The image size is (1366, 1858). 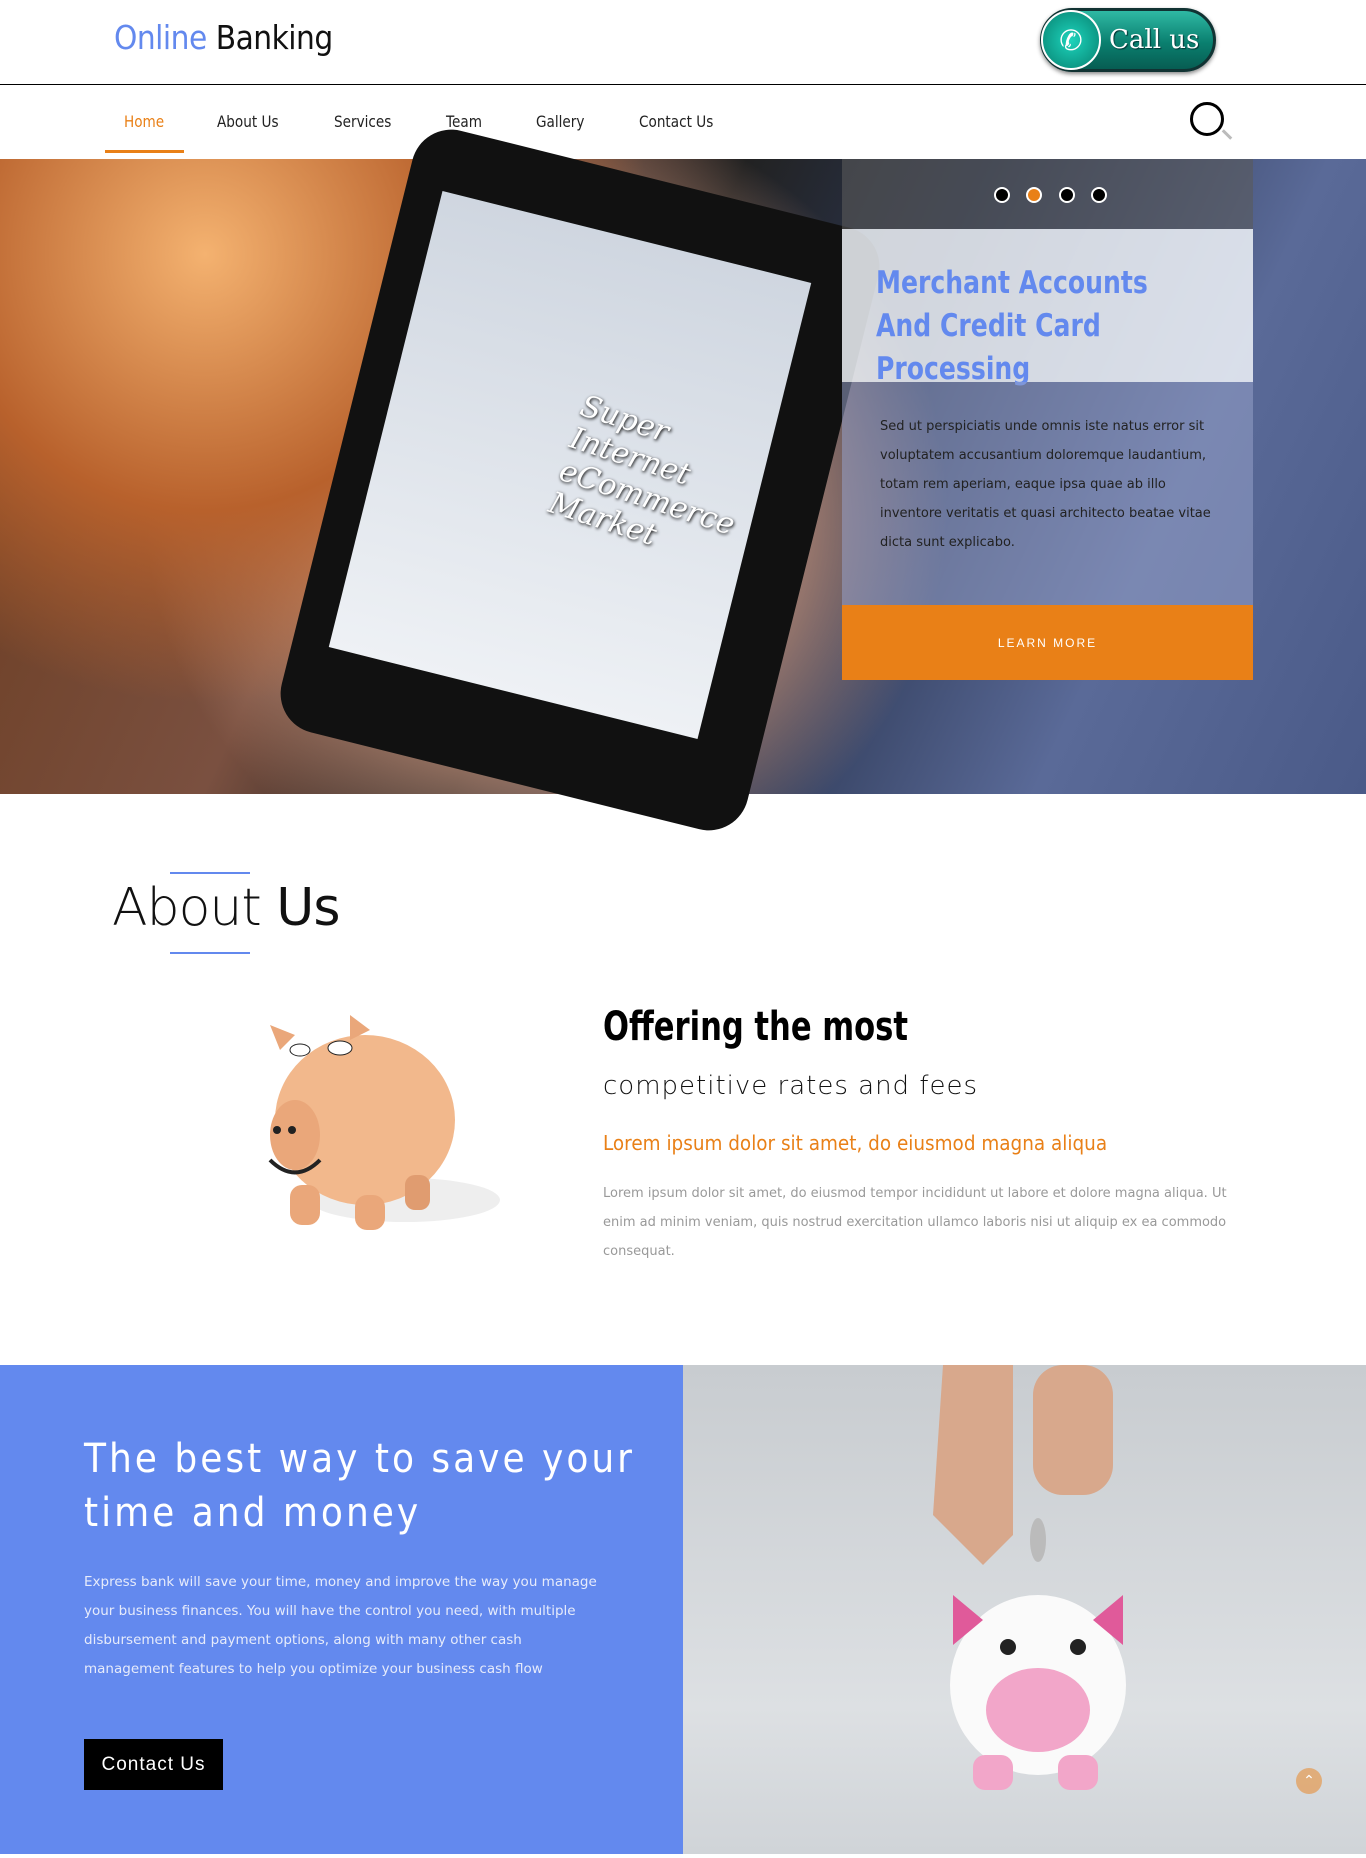 I want to click on scroll-to-top-icon: ⌃, so click(x=1309, y=1781).